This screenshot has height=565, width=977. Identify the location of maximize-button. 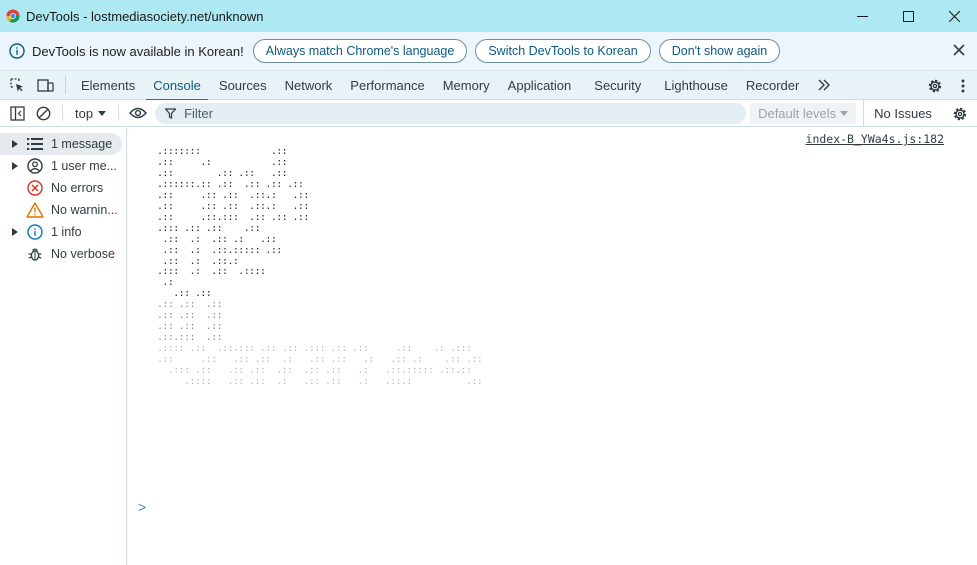
(908, 16).